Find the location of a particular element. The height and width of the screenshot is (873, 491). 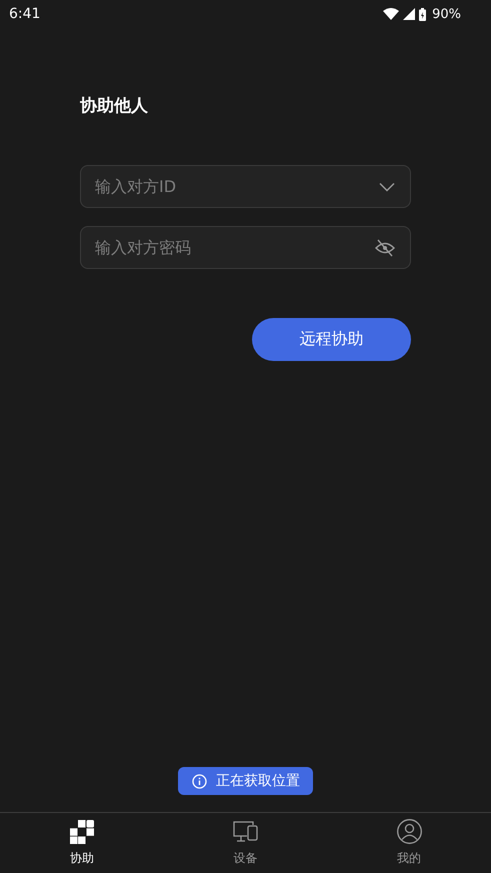

input-field: 输入对方ID is located at coordinates (245, 186).